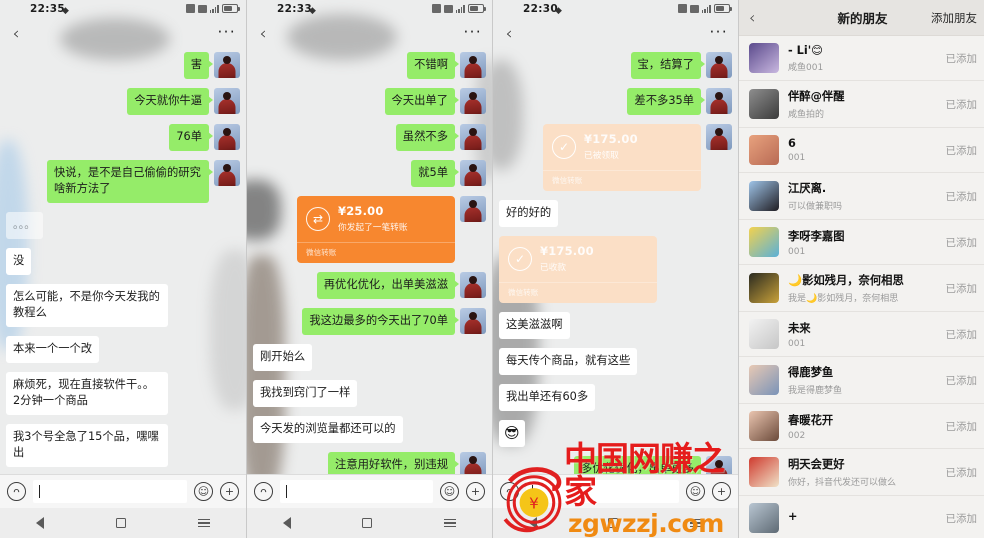  What do you see at coordinates (87, 394) in the screenshot?
I see `message-bubble: 麻烦死，现在直接软件干。。2分钟一个商品` at bounding box center [87, 394].